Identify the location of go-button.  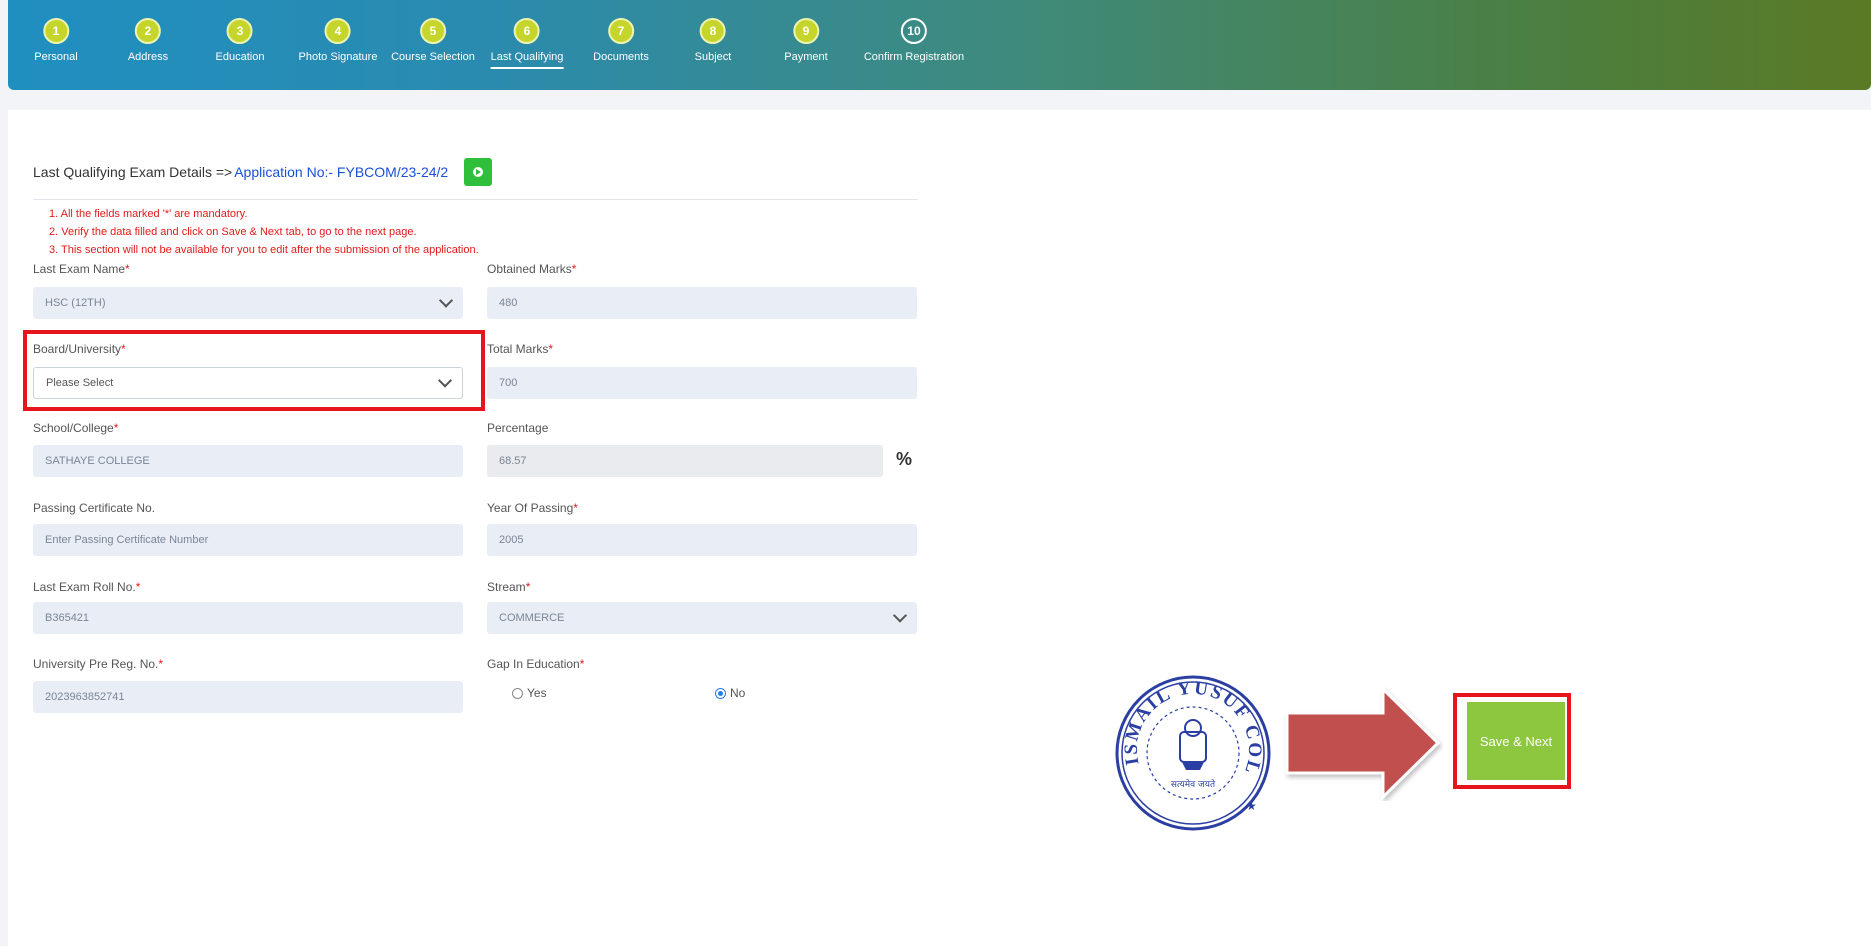
(478, 172).